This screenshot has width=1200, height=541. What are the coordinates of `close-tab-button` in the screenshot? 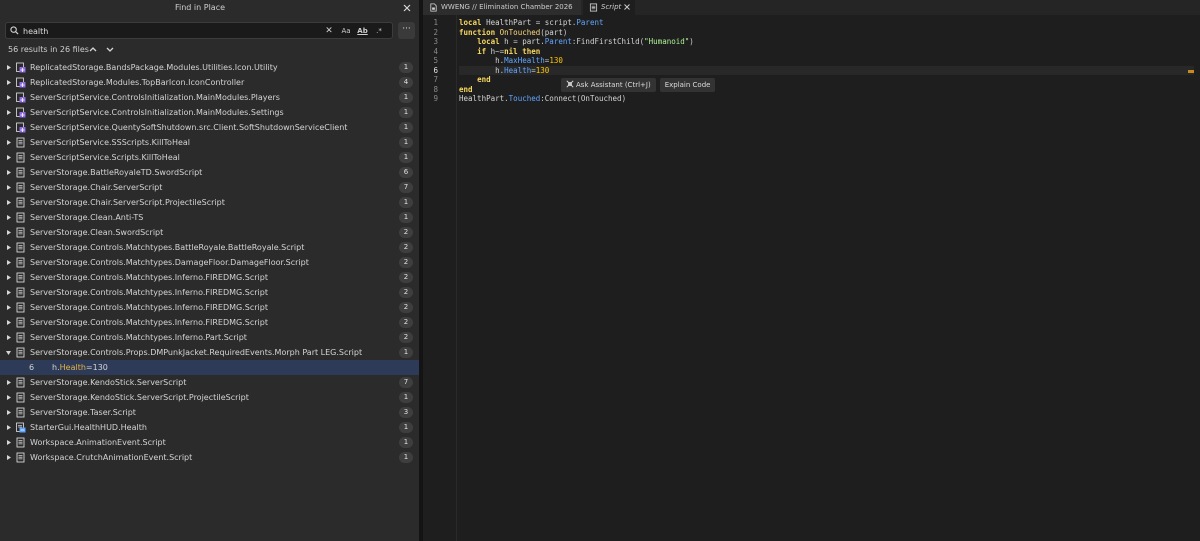 It's located at (627, 10).